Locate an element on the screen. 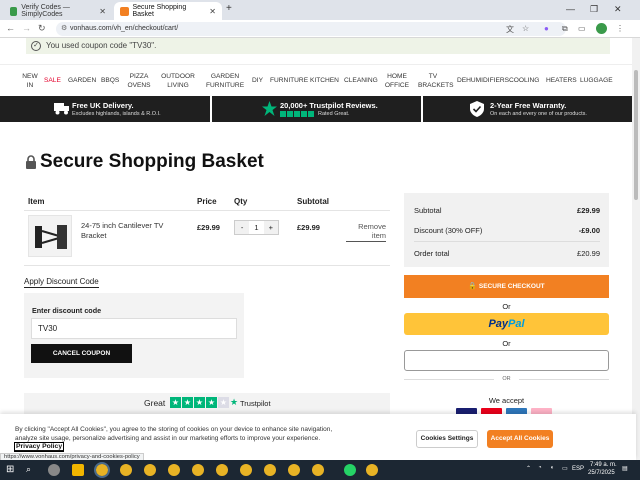 Image resolution: width=640 pixels, height=480 pixels. privacy-policy-link: Privacy Policy is located at coordinates (39, 447).